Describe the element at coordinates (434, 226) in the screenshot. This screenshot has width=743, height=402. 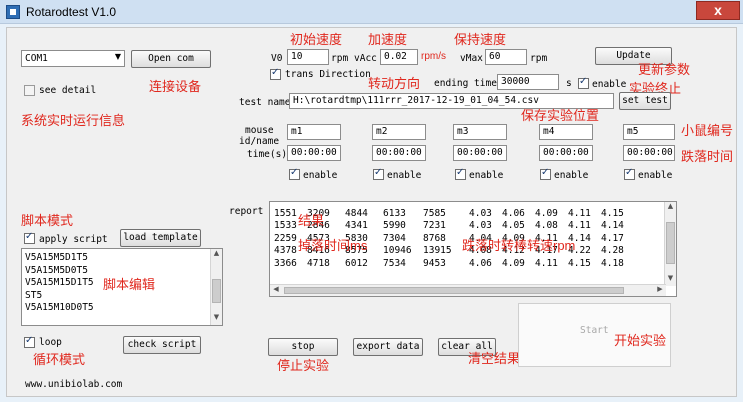
I see `table-cell: 7231` at that location.